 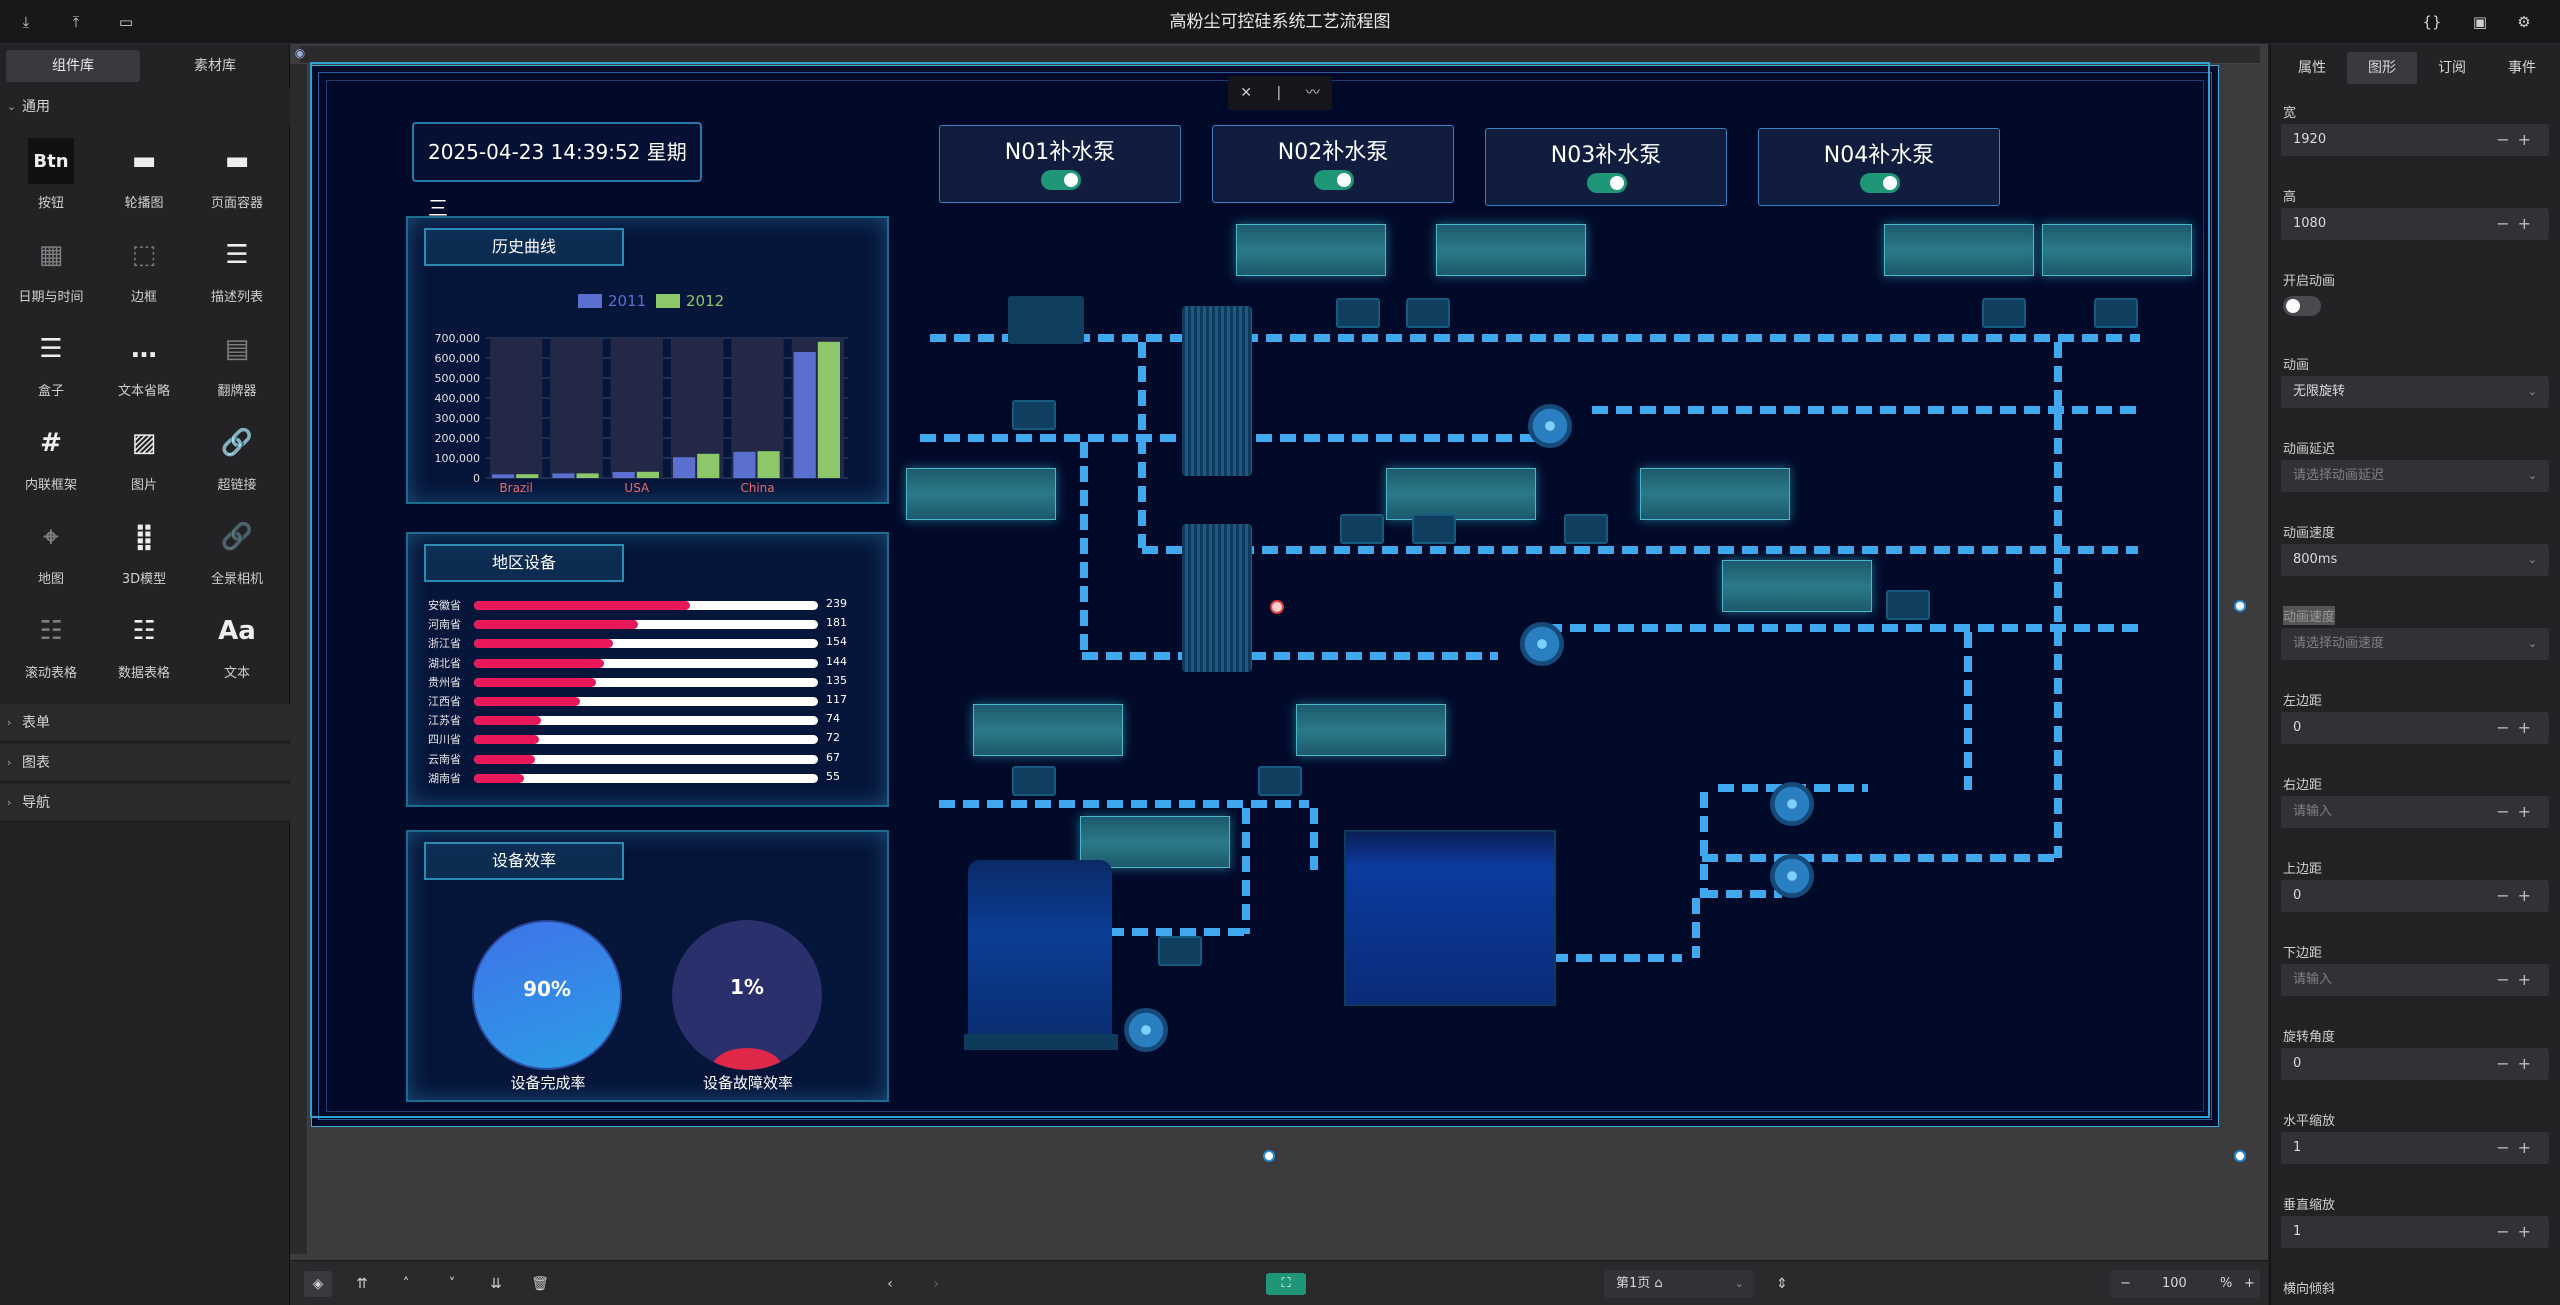 I want to click on tab-attributes: 属性, so click(x=2312, y=68).